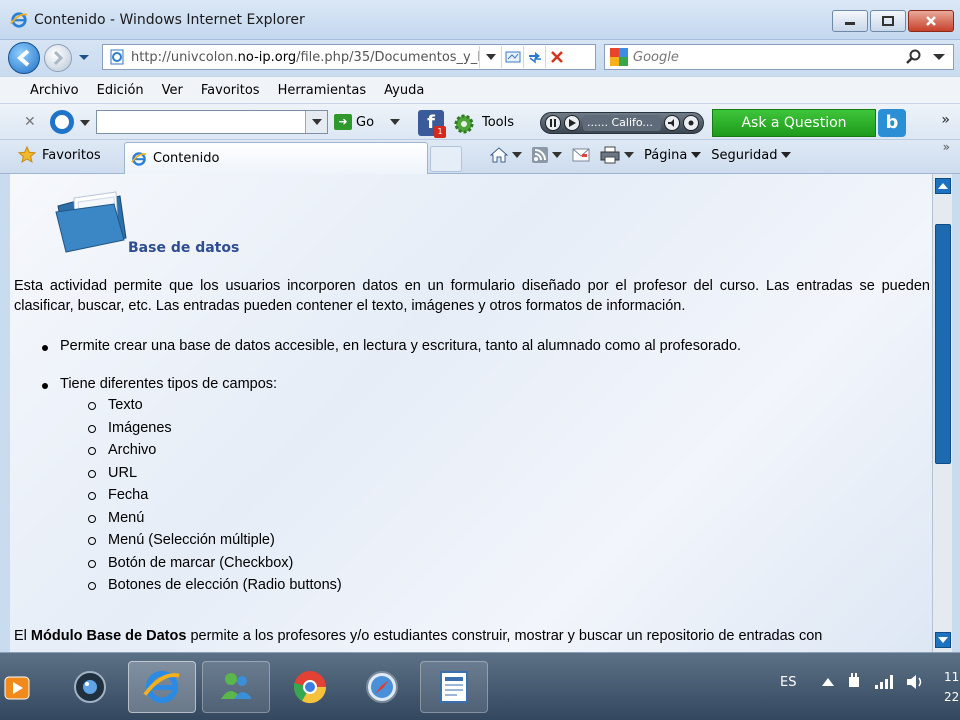 This screenshot has width=960, height=720. I want to click on menu-archivo: Archivo, so click(54, 90).